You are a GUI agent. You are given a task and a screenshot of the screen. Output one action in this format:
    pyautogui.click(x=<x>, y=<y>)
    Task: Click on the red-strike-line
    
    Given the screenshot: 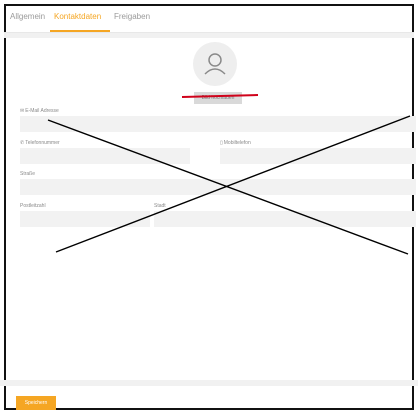 What is the action you would take?
    pyautogui.click(x=220, y=96)
    